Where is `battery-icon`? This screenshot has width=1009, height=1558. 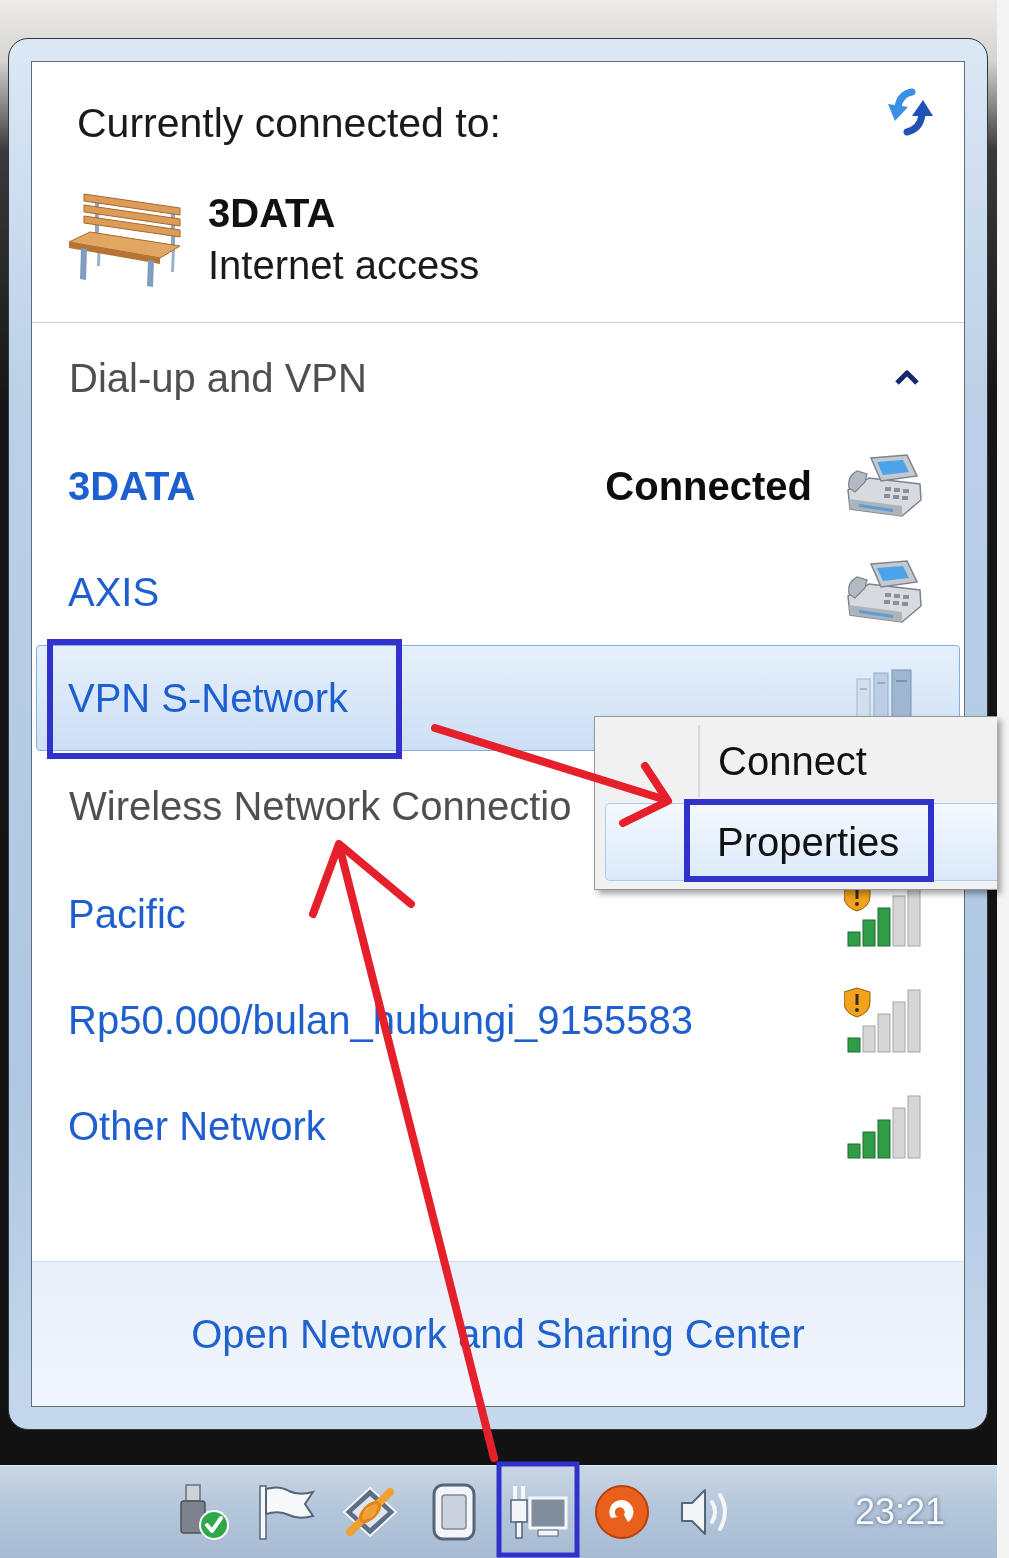
battery-icon is located at coordinates (454, 1512).